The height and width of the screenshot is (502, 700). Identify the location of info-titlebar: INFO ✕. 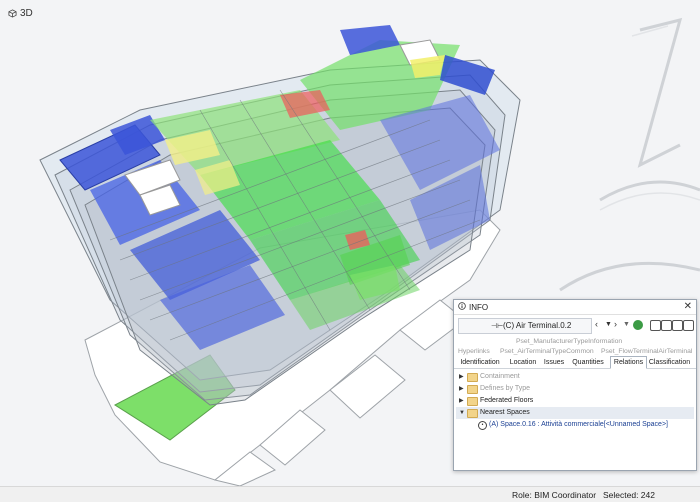
(575, 307).